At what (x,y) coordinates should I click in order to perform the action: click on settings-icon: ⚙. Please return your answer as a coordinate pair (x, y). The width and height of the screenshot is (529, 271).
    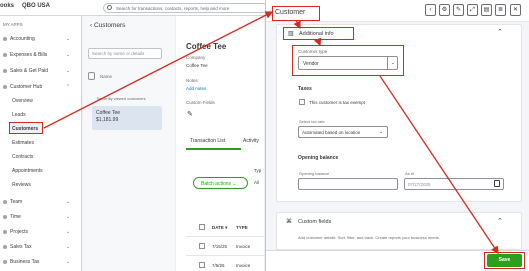
    Looking at the image, I should click on (444, 10).